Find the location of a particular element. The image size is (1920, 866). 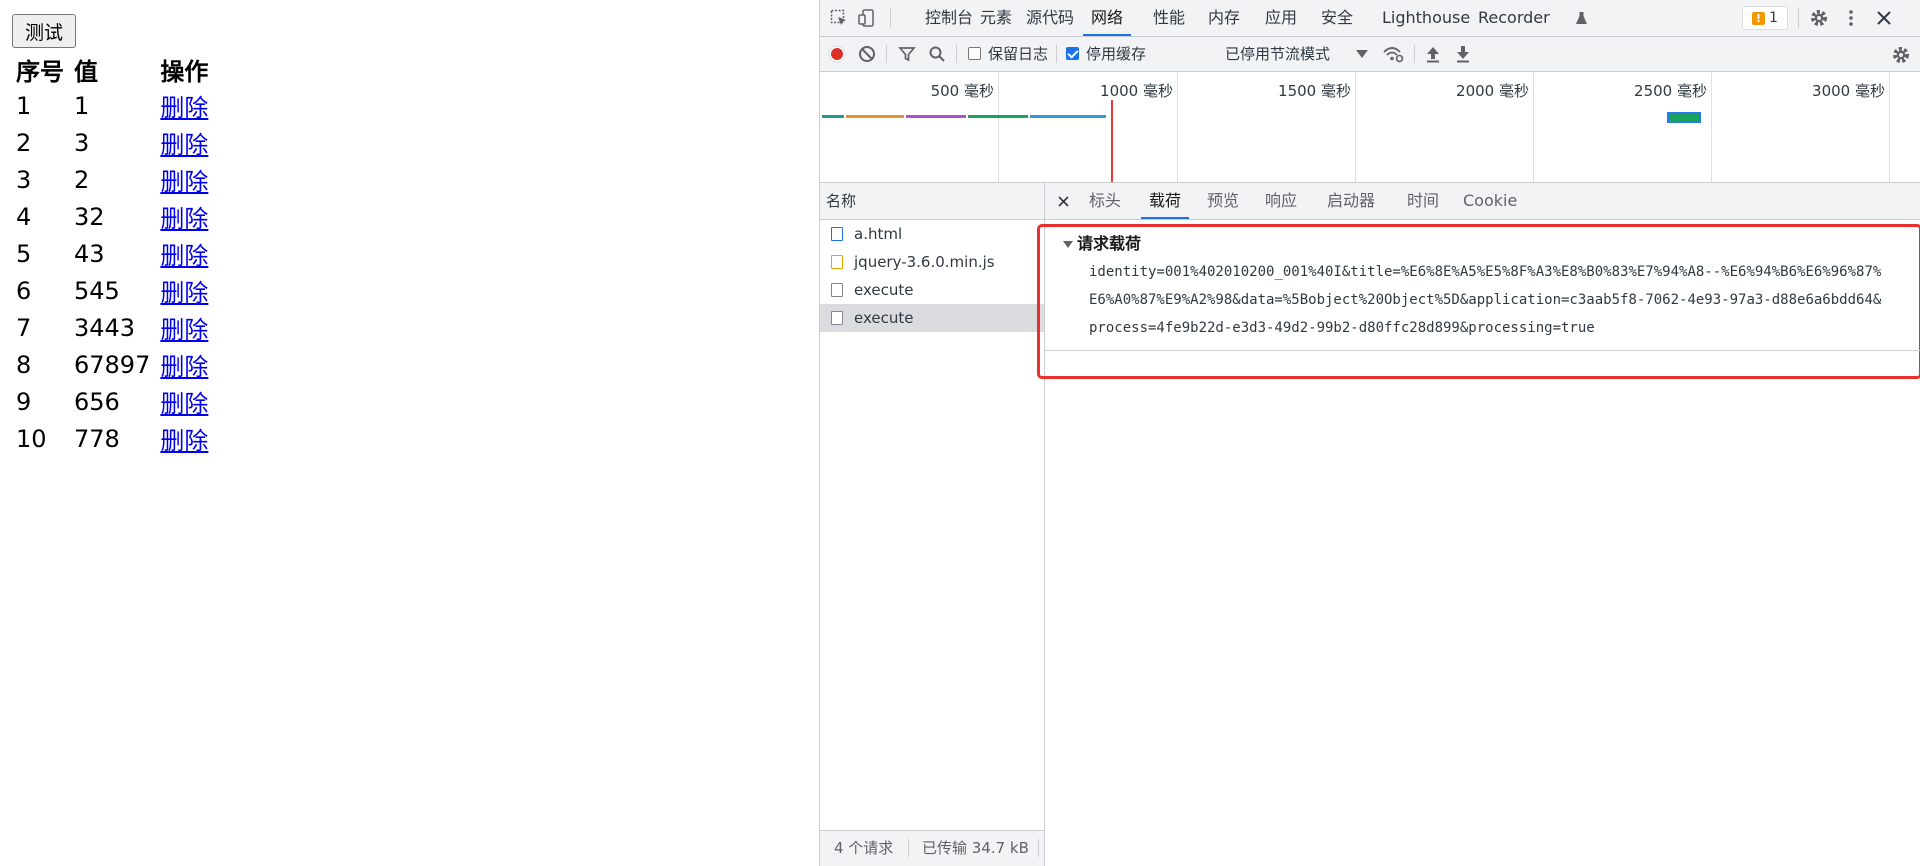

detail-tab-1: 载荷 is located at coordinates (1165, 201).